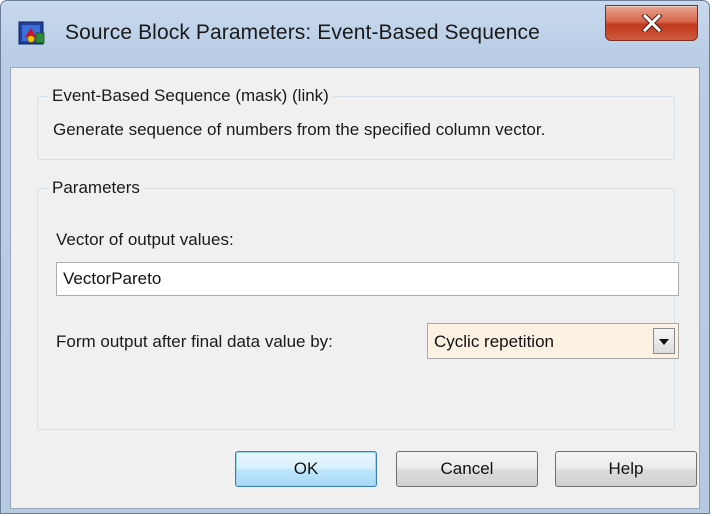 This screenshot has height=516, width=712. I want to click on cancel-button: Cancel, so click(467, 469).